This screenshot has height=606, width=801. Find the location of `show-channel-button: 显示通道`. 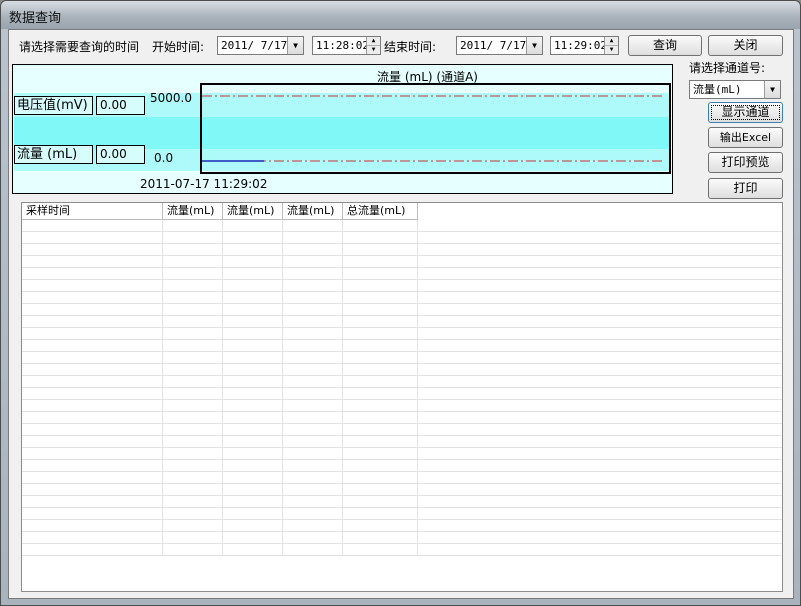

show-channel-button: 显示通道 is located at coordinates (745, 112).